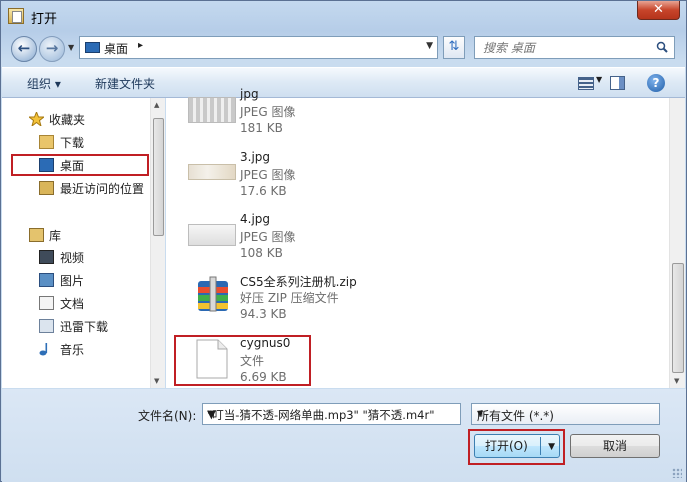 This screenshot has width=687, height=482. I want to click on document-library-icon, so click(46, 303).